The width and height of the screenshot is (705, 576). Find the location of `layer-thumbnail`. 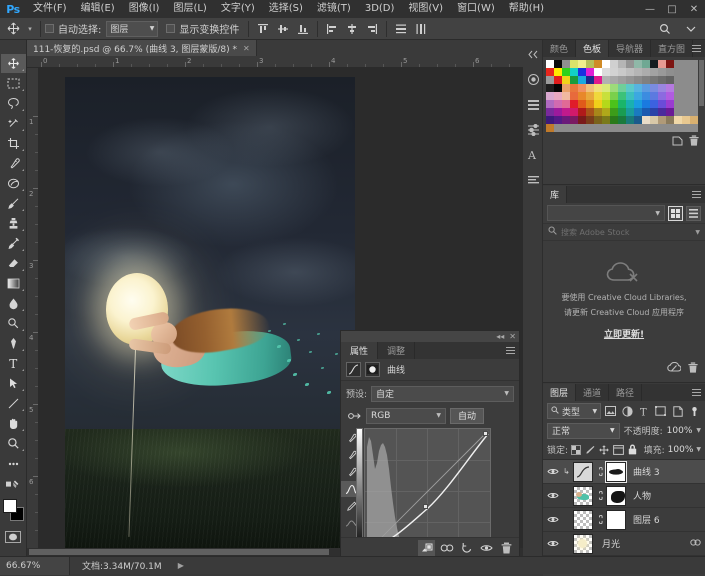

layer-thumbnail is located at coordinates (583, 495).